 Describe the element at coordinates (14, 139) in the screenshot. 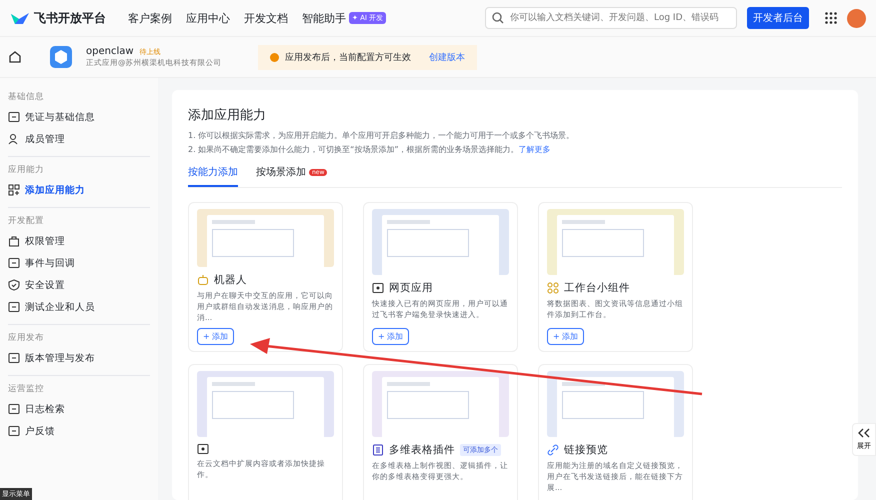

I see `person-icon` at that location.